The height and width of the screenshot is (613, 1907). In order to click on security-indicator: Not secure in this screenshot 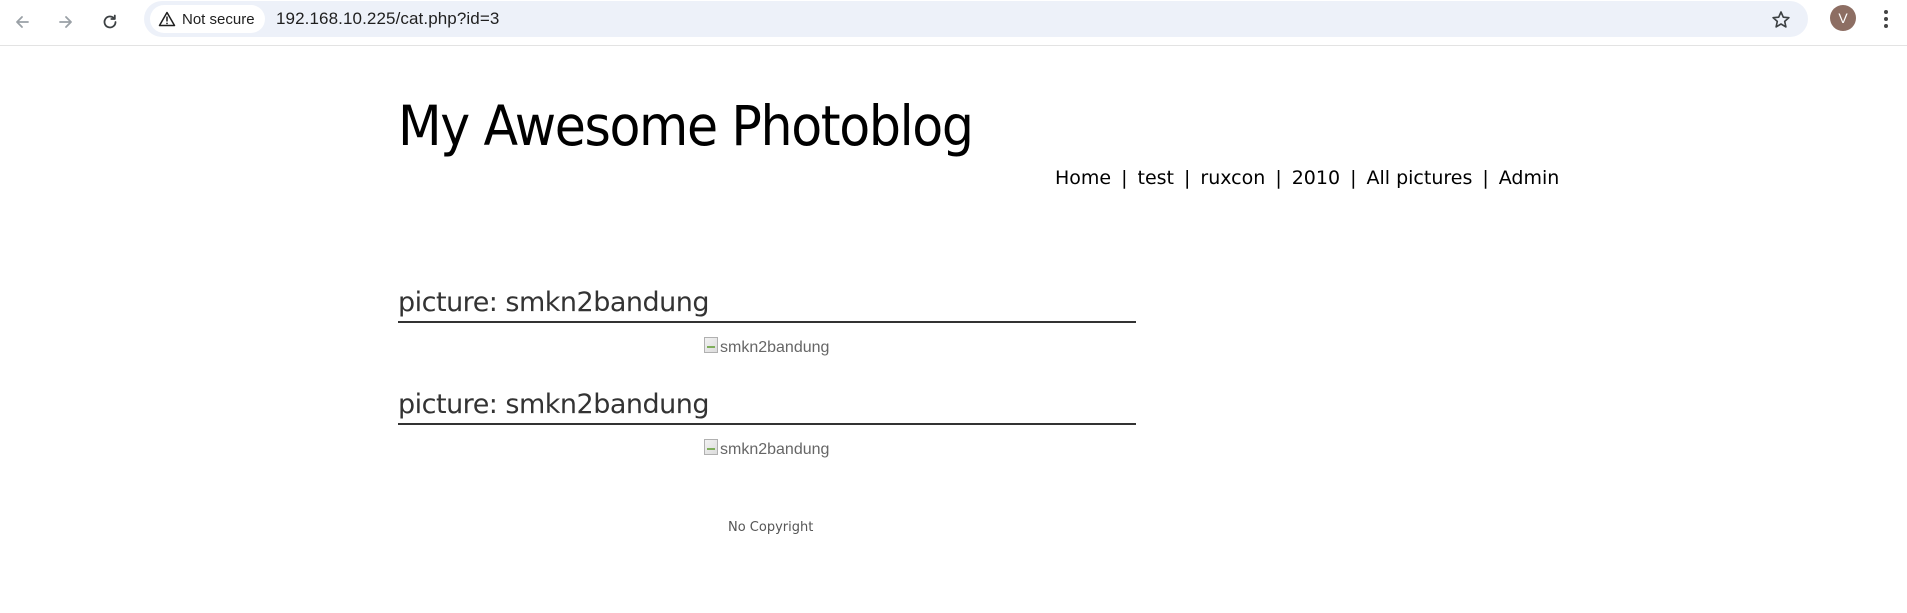, I will do `click(207, 19)`.